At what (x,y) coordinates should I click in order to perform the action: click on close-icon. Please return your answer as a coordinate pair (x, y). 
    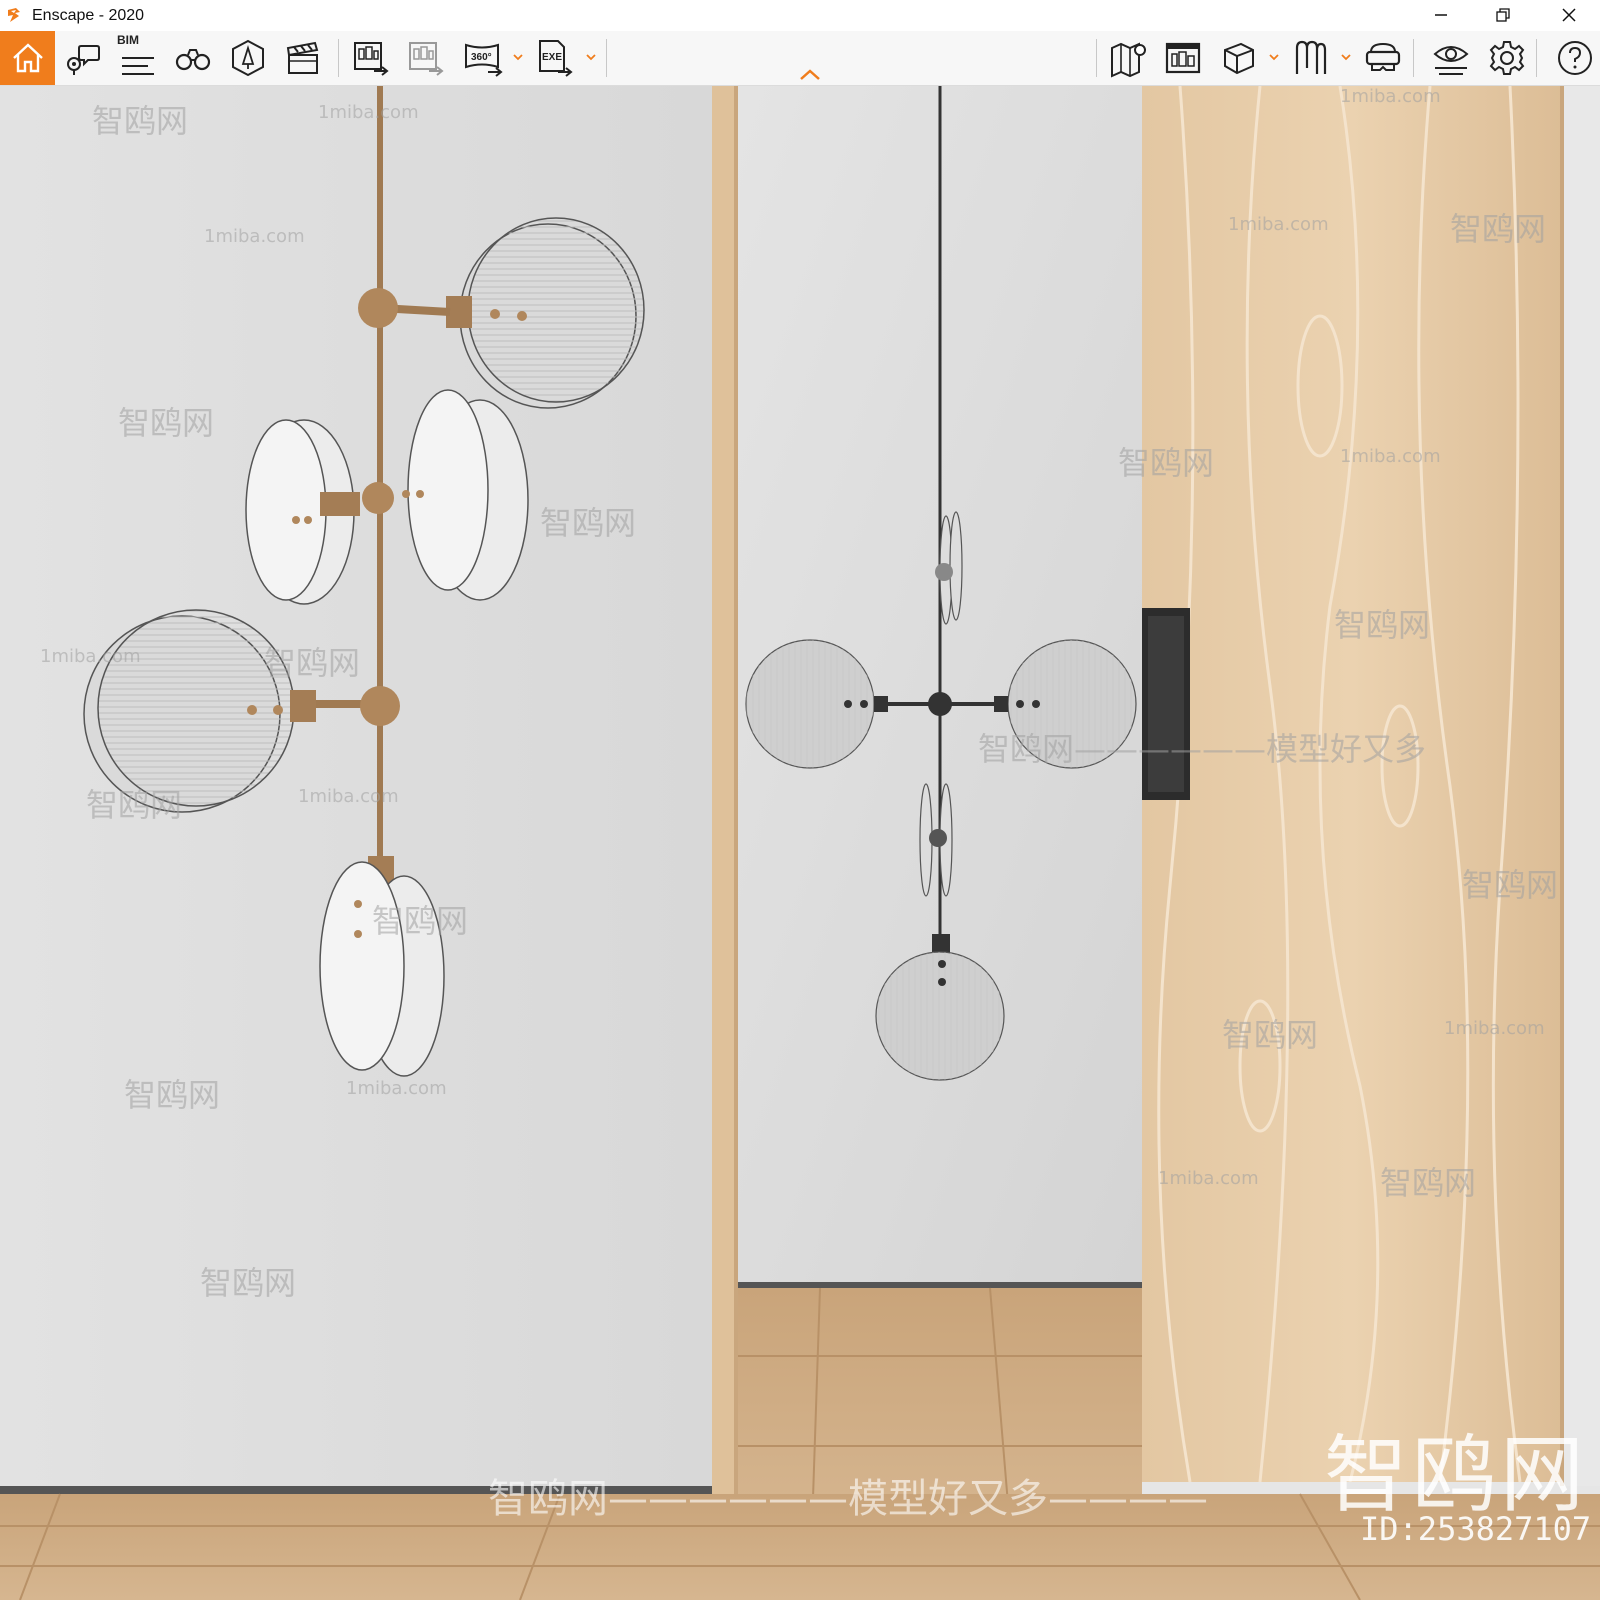
    Looking at the image, I should click on (1569, 15).